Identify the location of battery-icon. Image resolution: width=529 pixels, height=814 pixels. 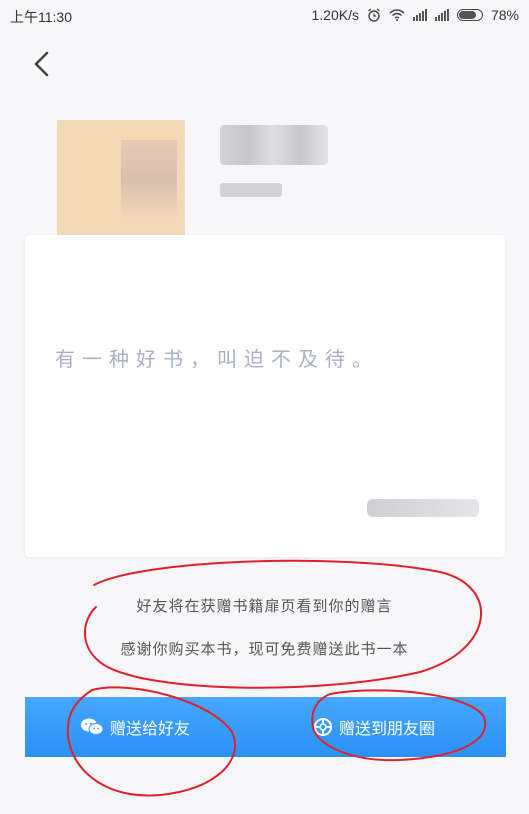
(469, 15).